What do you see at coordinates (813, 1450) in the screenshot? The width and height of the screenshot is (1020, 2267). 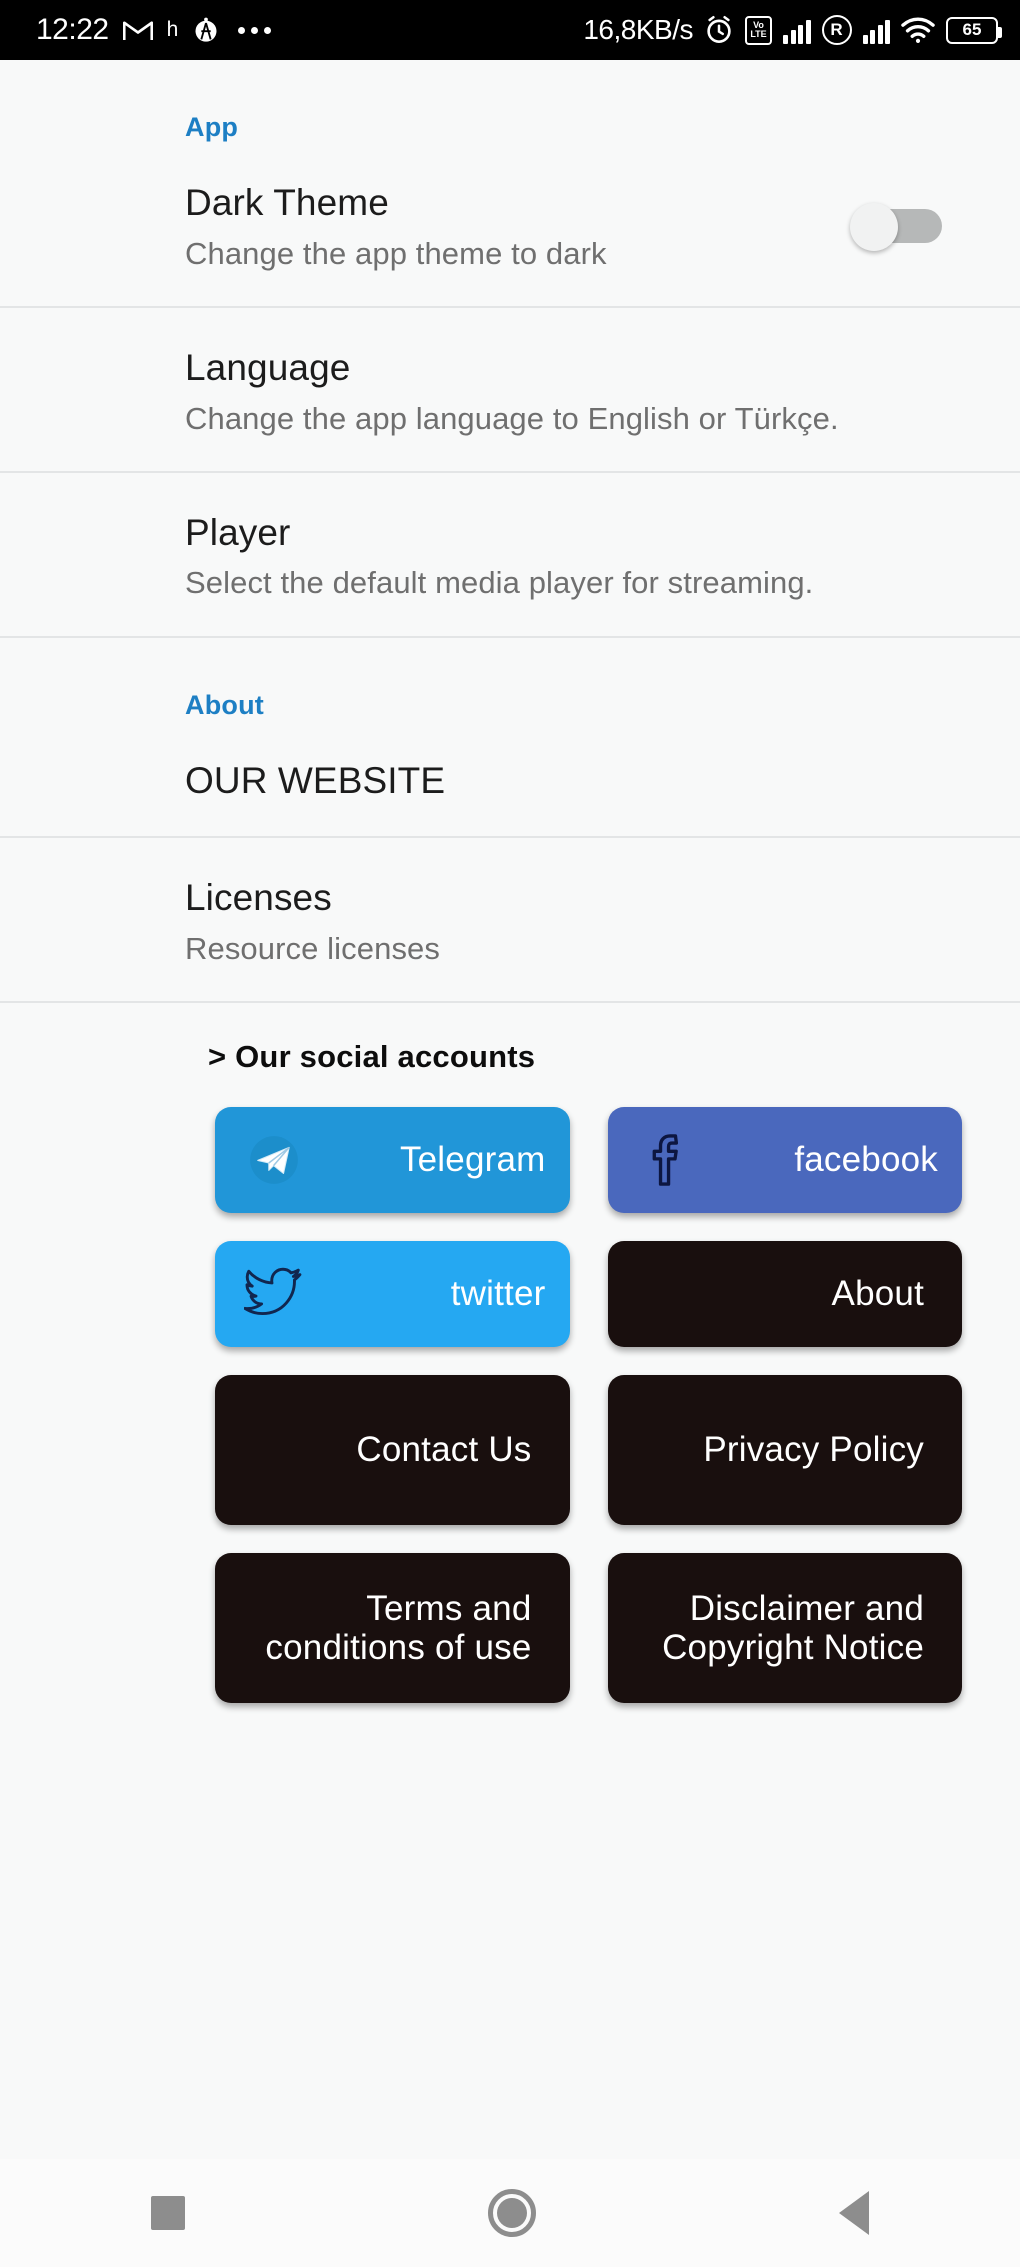 I see `social-button-label: Privacy Policy` at bounding box center [813, 1450].